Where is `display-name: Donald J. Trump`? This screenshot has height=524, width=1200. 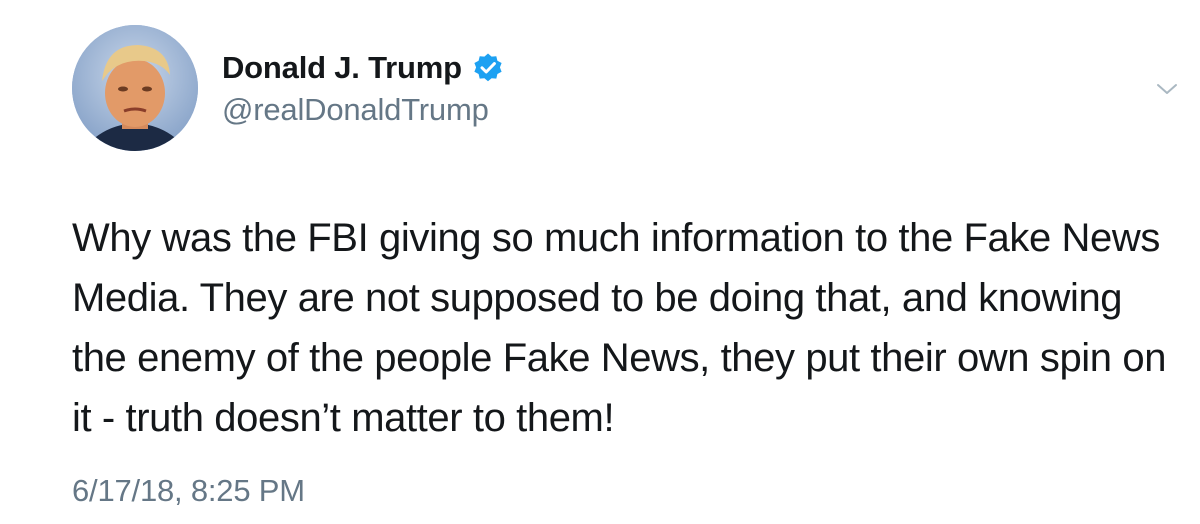 display-name: Donald J. Trump is located at coordinates (342, 68).